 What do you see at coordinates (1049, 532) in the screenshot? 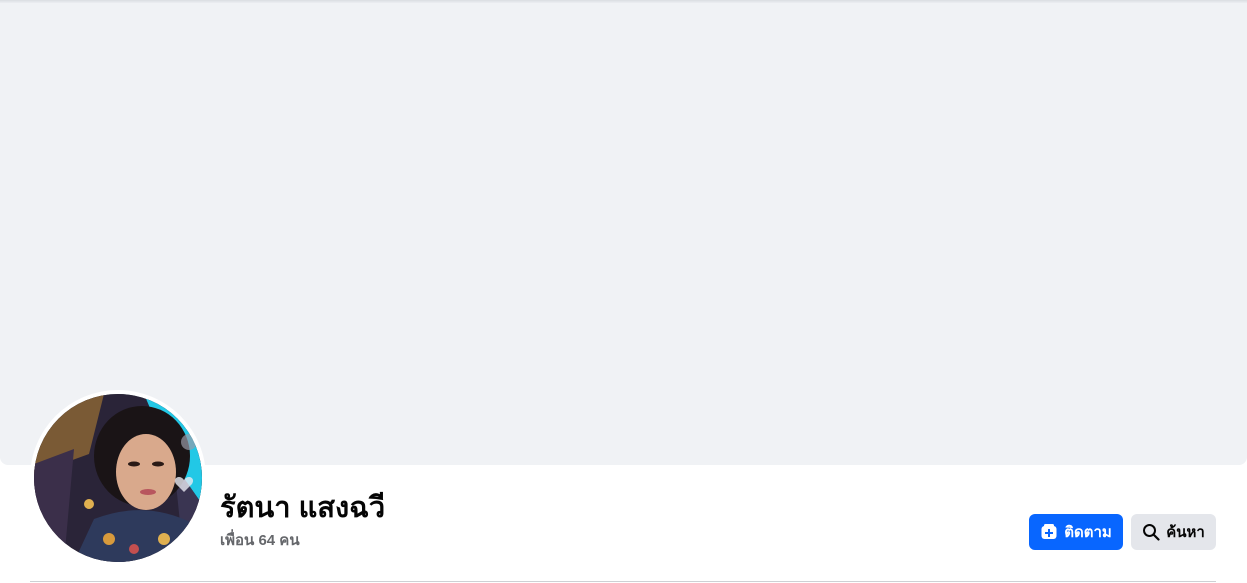
I see `follow-plus-icon` at bounding box center [1049, 532].